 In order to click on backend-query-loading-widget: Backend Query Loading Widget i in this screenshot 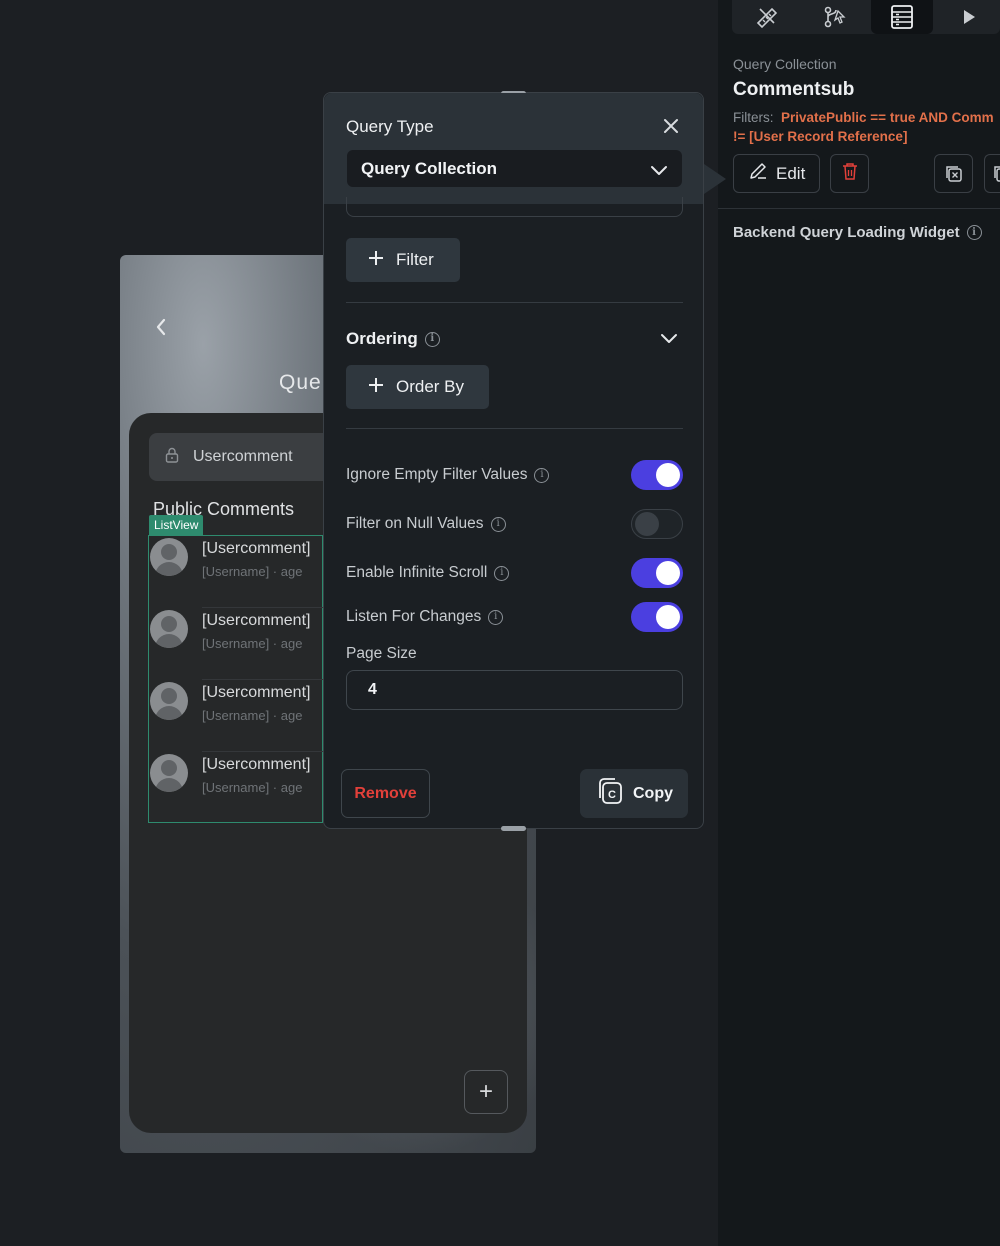, I will do `click(857, 232)`.